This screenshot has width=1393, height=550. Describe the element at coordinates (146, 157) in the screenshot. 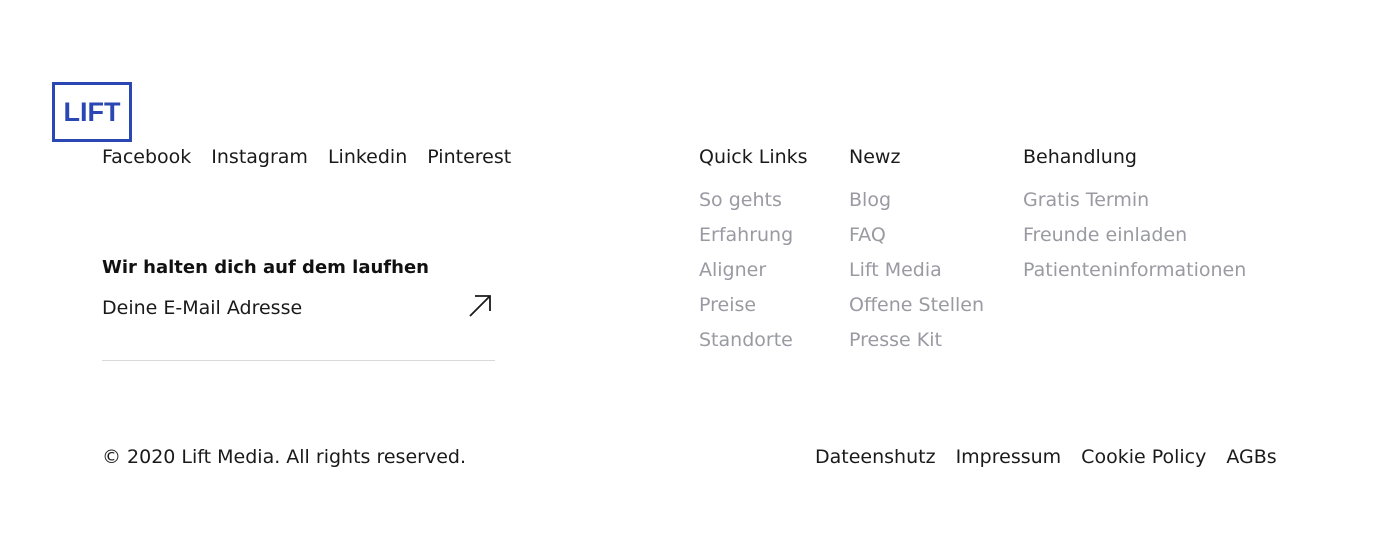

I see `social-link-facebook: Facebook` at that location.